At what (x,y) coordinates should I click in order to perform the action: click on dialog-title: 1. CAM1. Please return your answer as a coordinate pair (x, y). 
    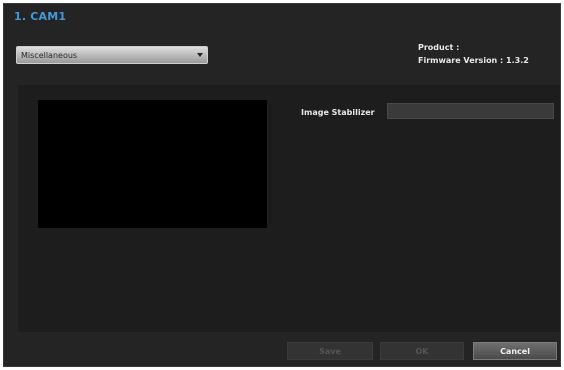
    Looking at the image, I should click on (40, 16).